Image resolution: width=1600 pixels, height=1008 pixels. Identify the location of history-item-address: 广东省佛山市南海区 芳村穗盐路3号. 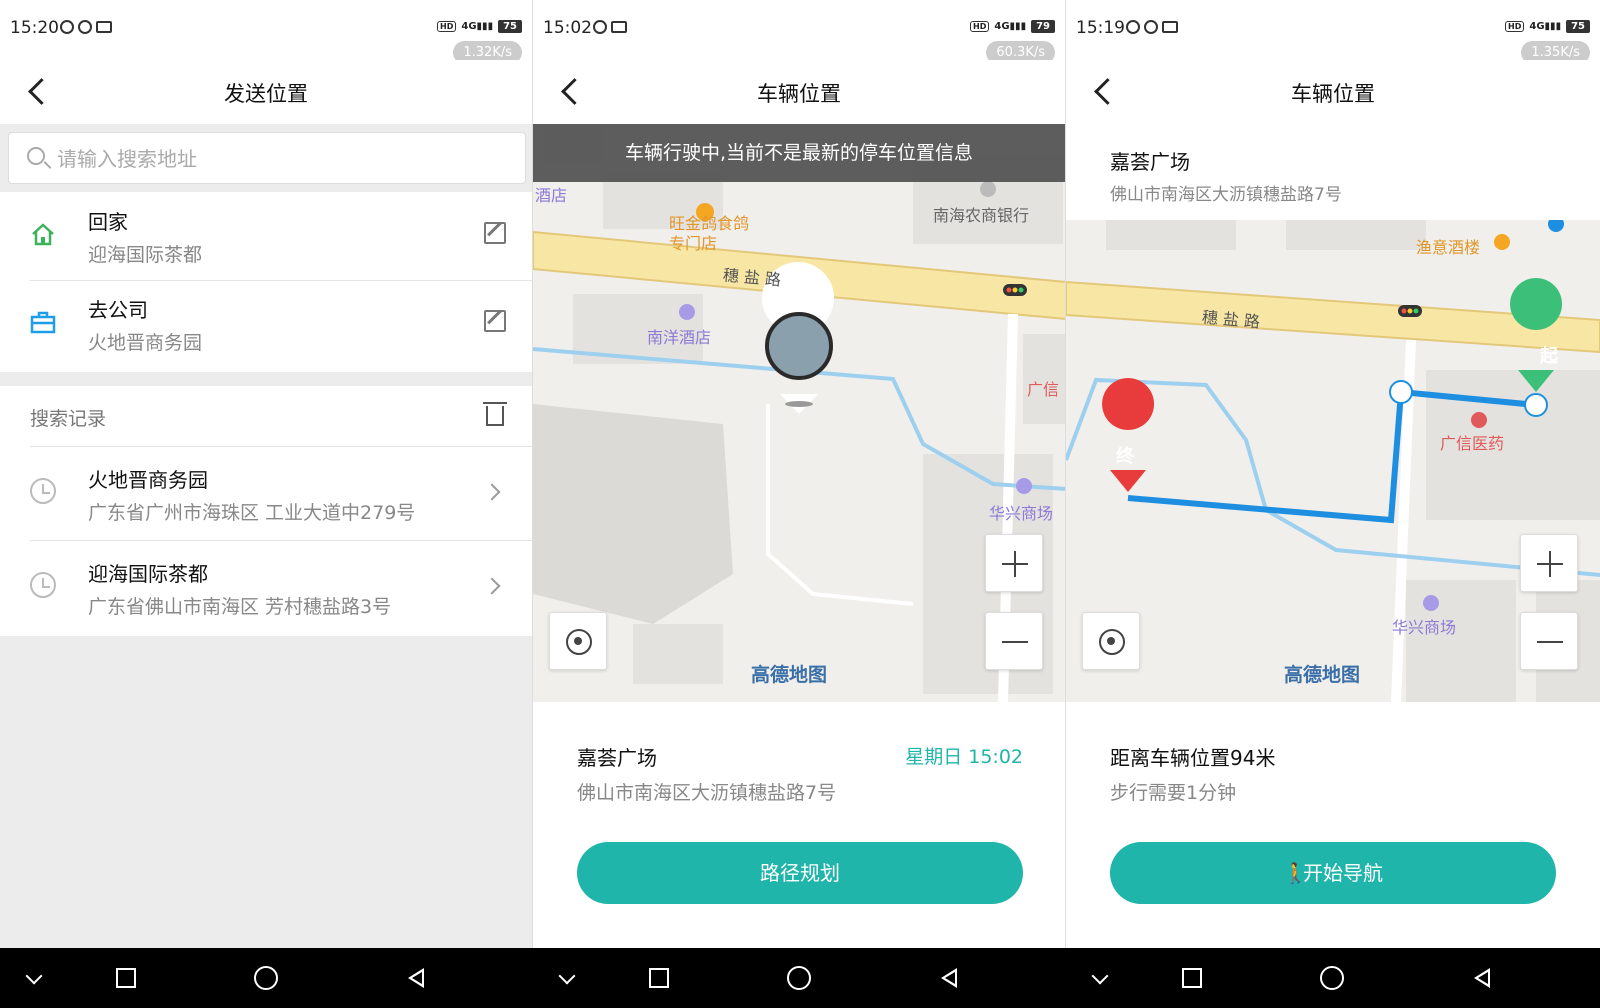
(240, 607).